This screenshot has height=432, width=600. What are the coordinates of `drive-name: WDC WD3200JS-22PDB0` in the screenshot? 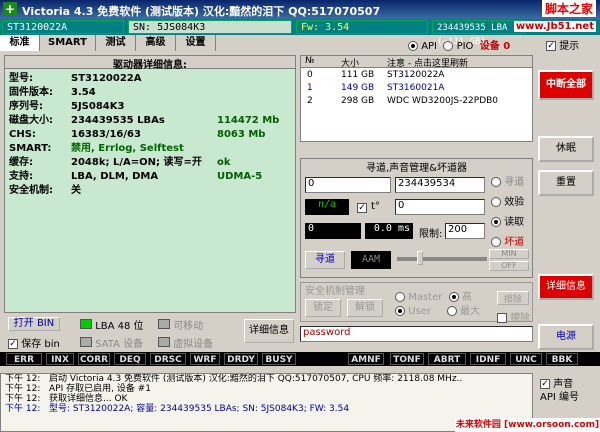 It's located at (443, 101).